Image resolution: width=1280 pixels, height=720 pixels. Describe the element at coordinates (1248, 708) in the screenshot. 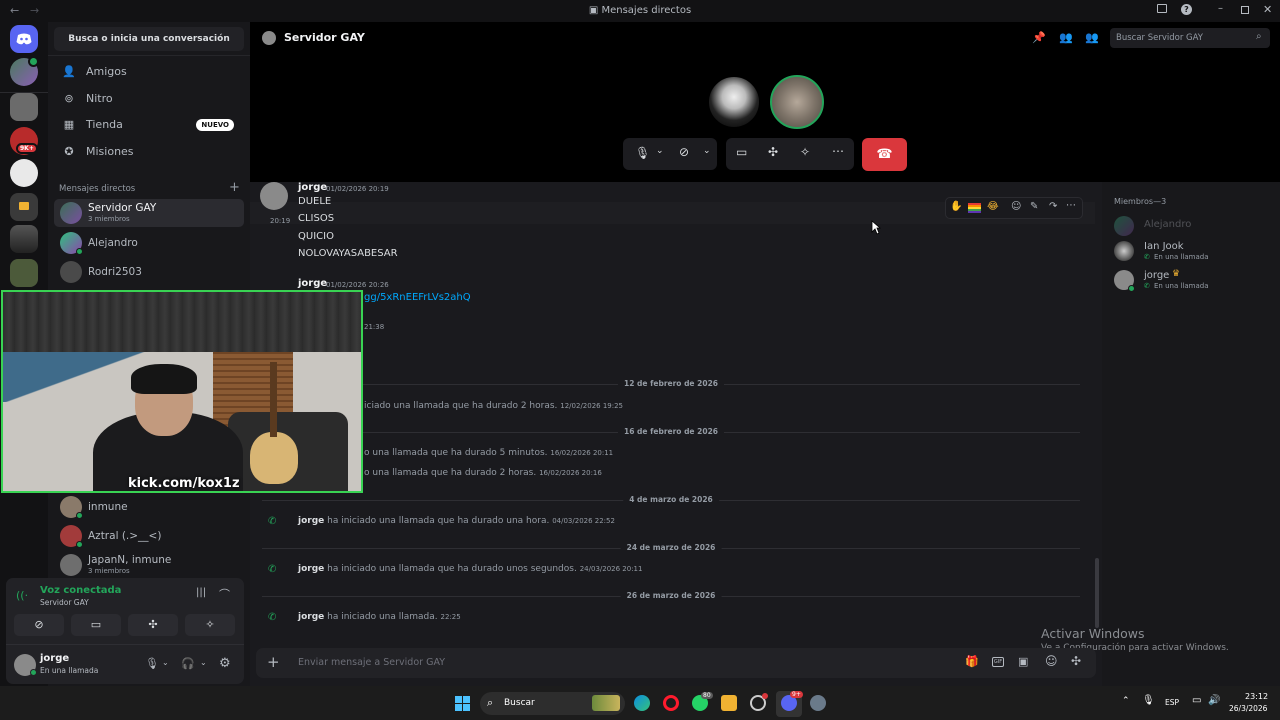

I see `clock-date: 26/3/2026` at that location.